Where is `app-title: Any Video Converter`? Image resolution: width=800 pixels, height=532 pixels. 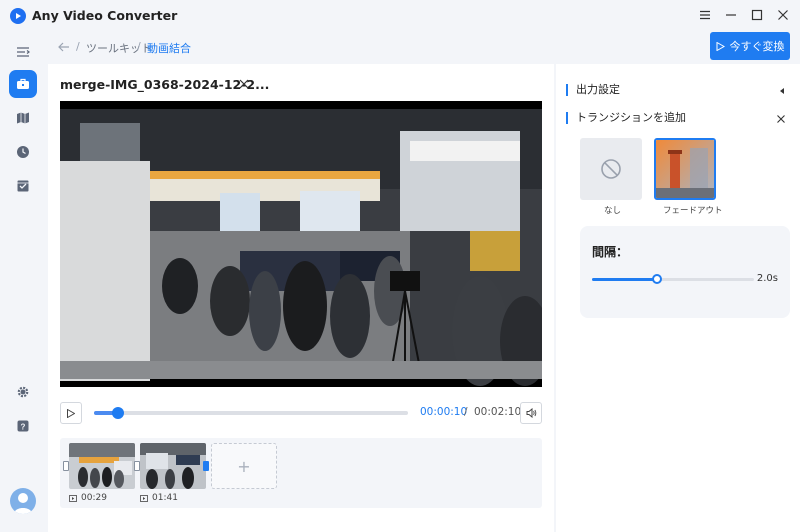
app-title: Any Video Converter is located at coordinates (105, 15).